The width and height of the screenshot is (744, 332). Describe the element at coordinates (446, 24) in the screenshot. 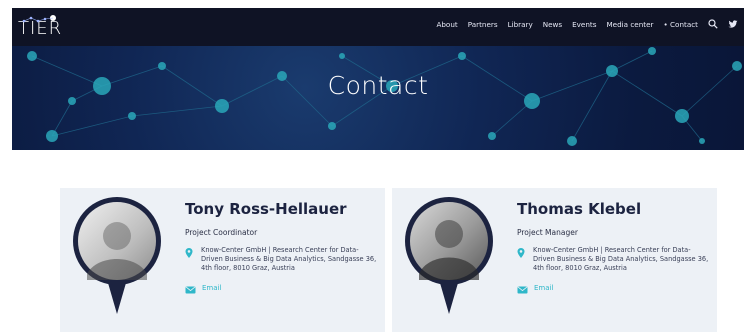

I see `nav-about: About` at that location.